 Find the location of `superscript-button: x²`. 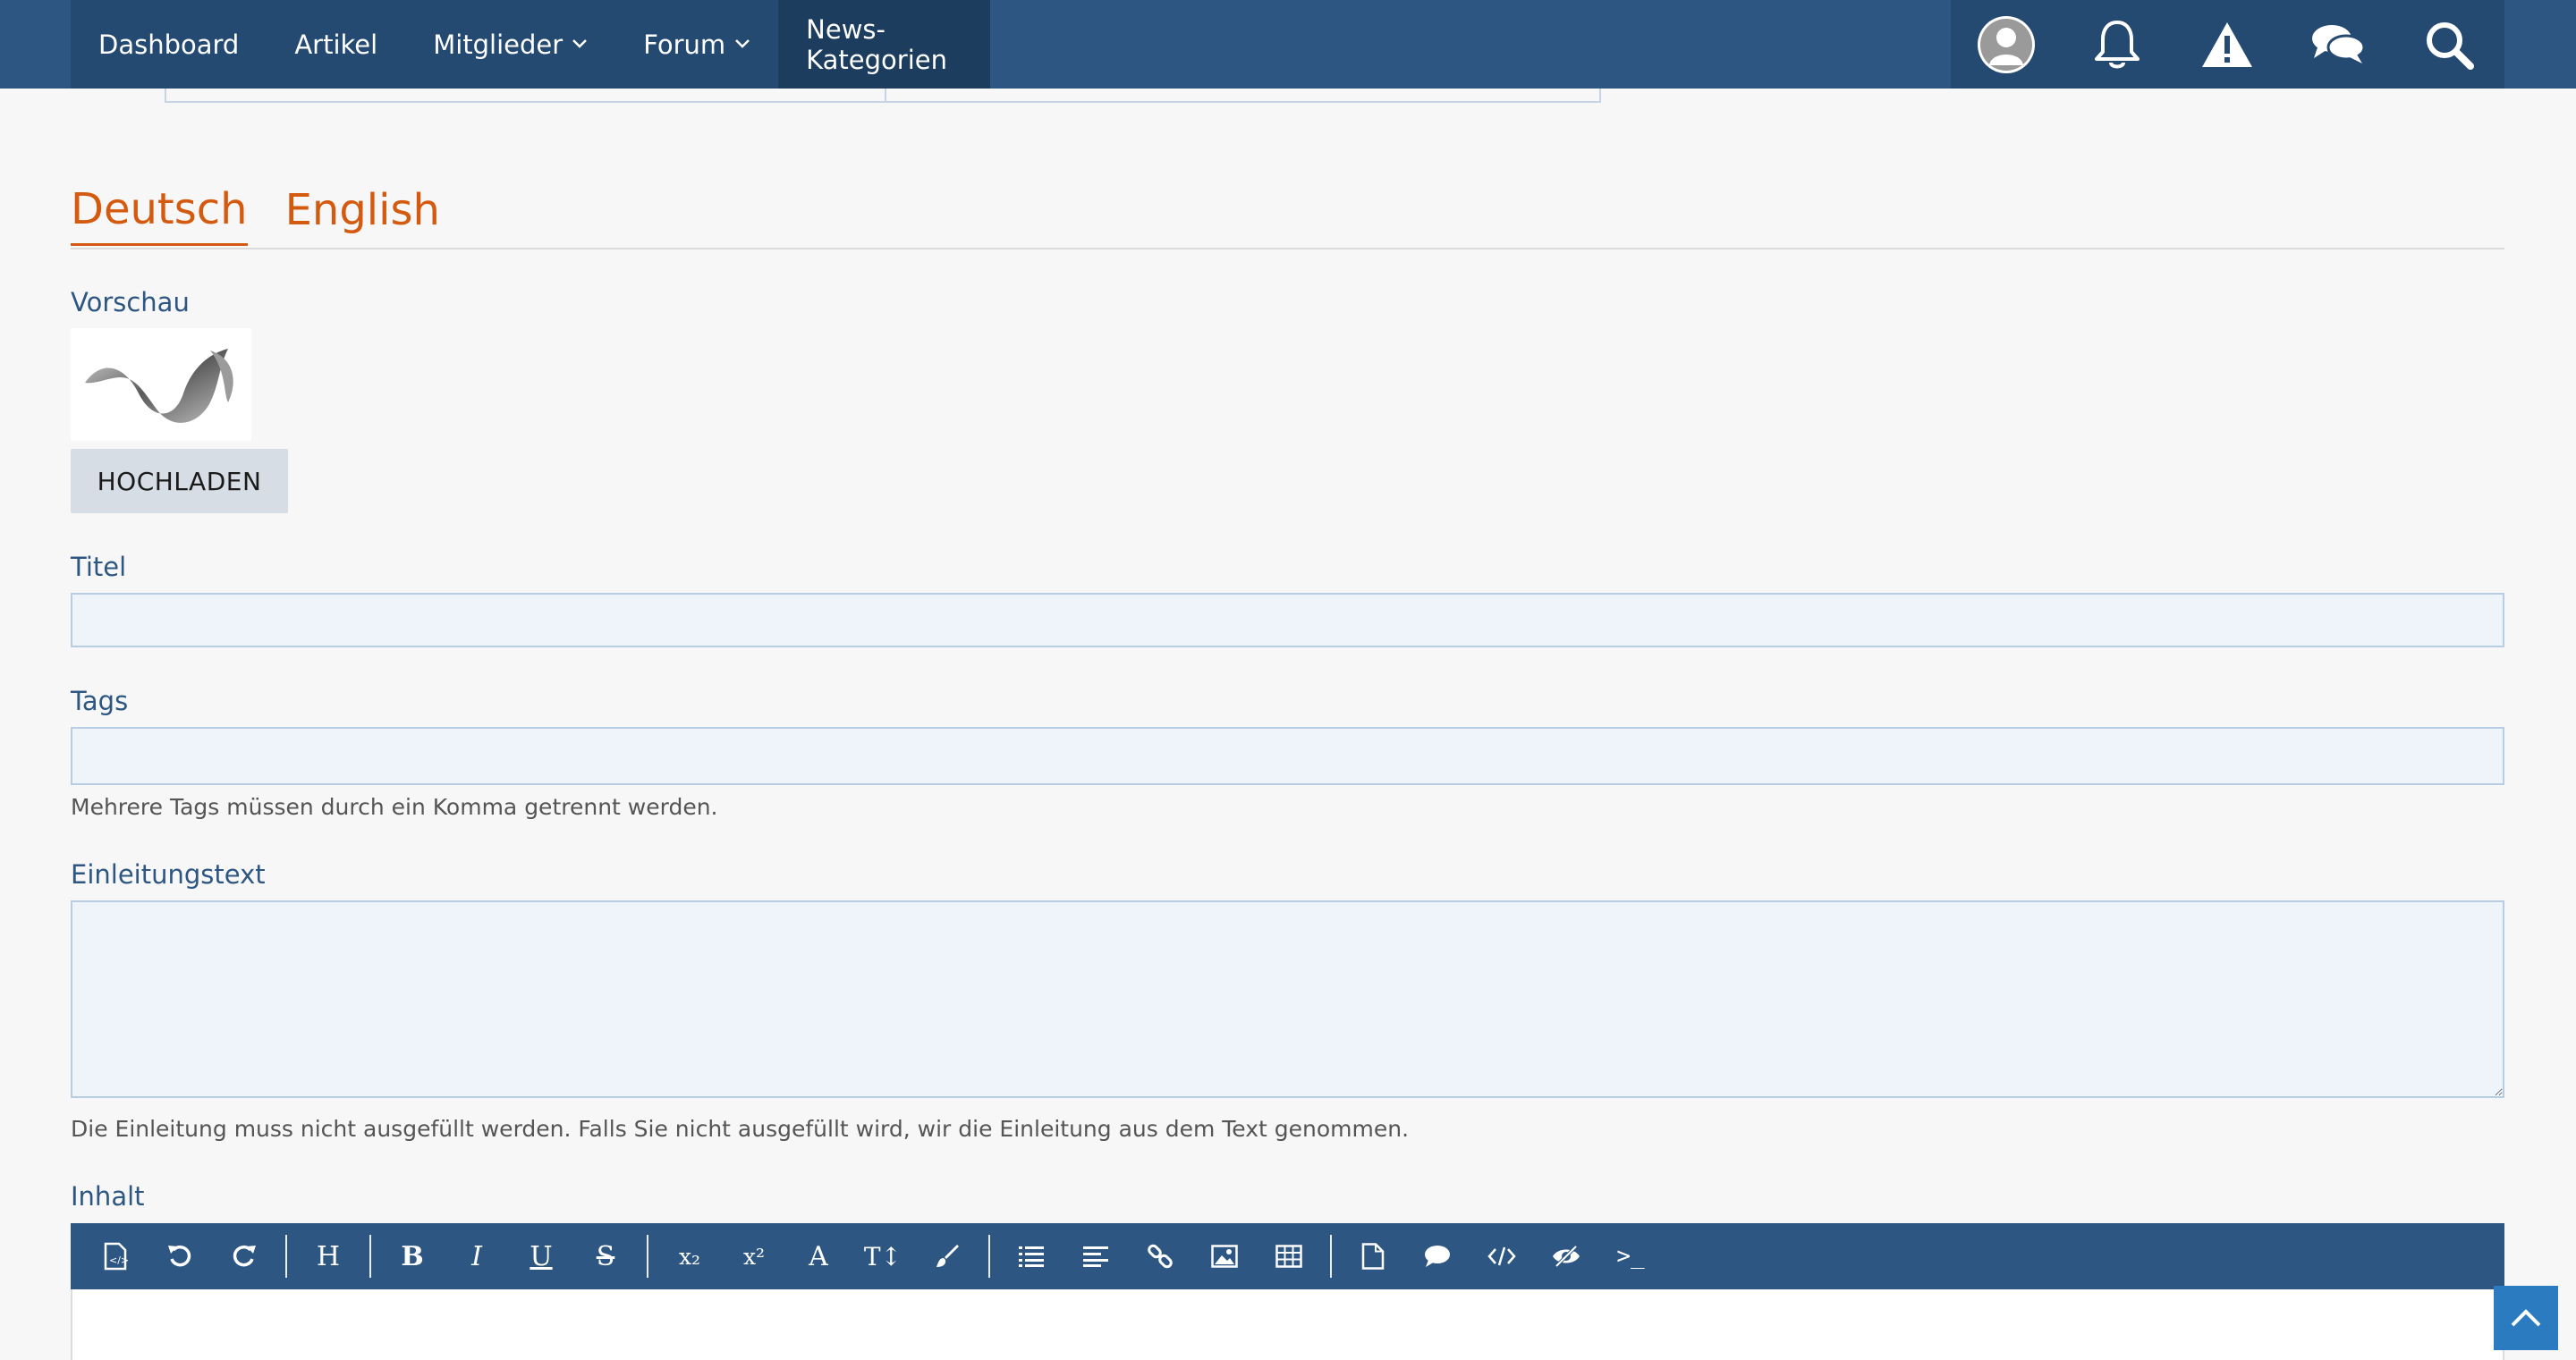

superscript-button: x² is located at coordinates (754, 1256).